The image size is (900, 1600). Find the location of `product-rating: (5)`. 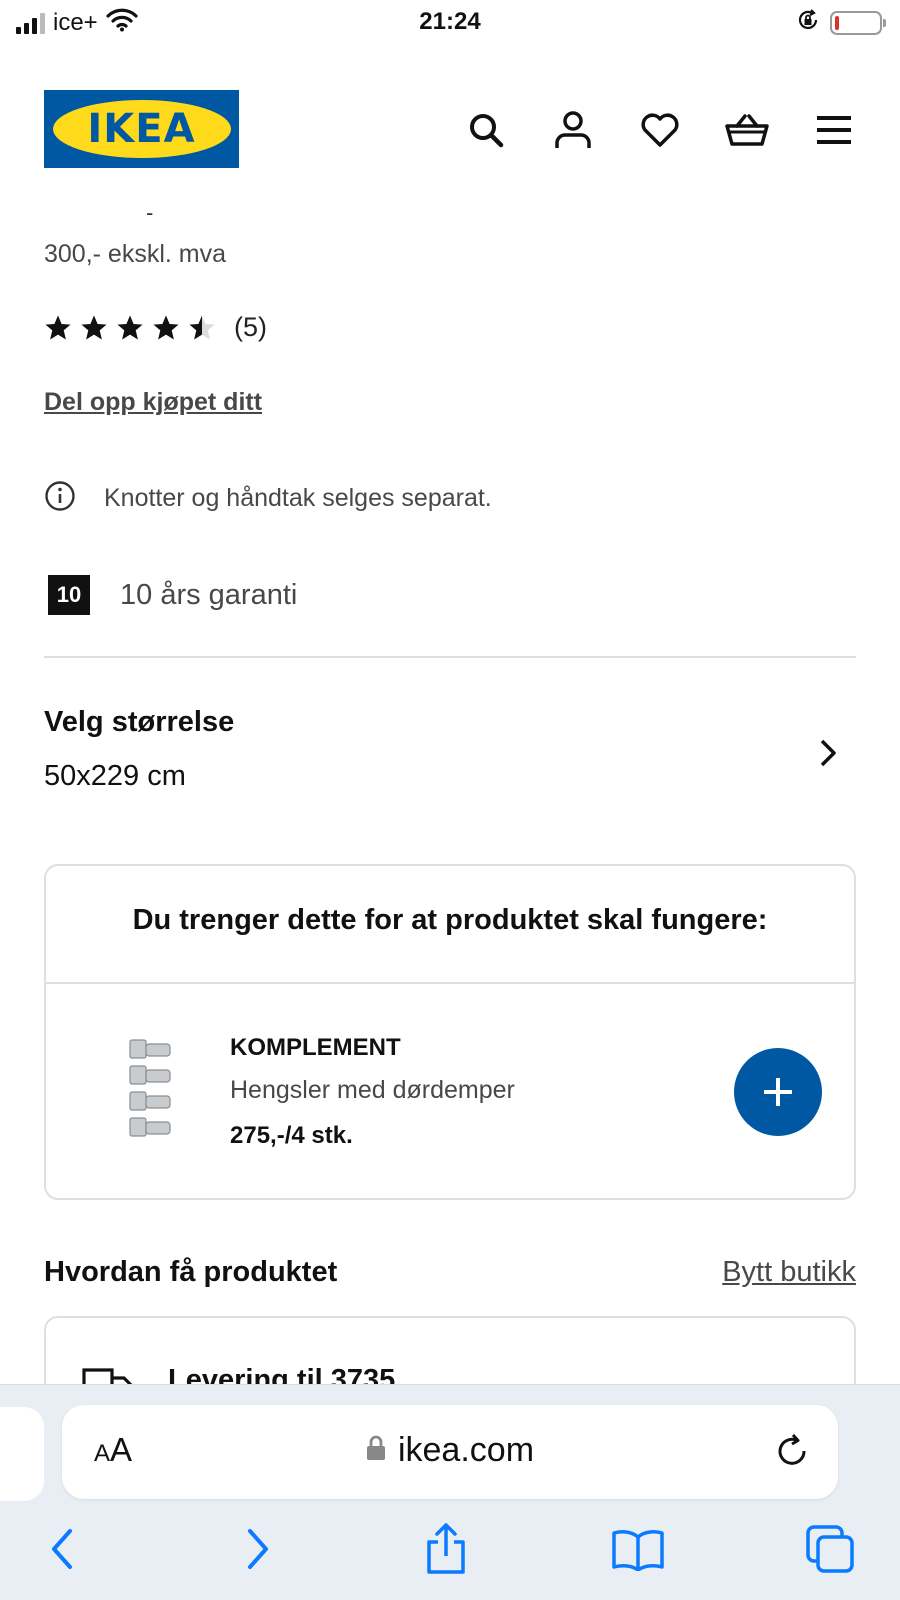

product-rating: (5) is located at coordinates (155, 327).